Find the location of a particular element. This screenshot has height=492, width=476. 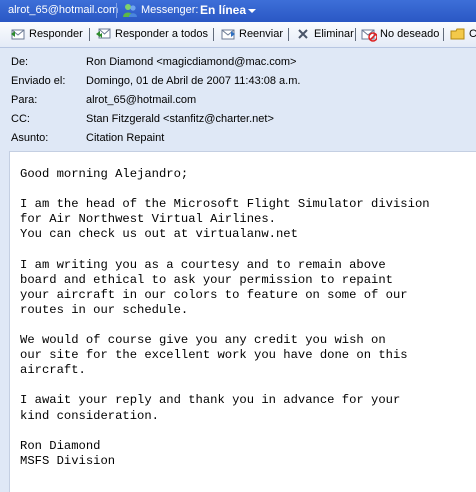

reply-button: Responder is located at coordinates (46, 34).